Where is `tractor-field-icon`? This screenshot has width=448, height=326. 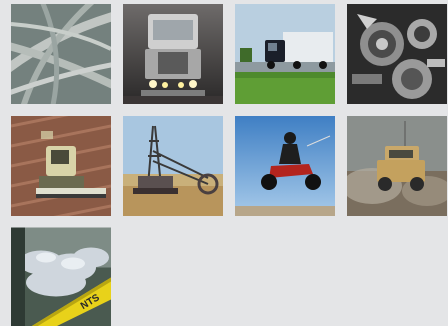 tractor-field-icon is located at coordinates (61, 166).